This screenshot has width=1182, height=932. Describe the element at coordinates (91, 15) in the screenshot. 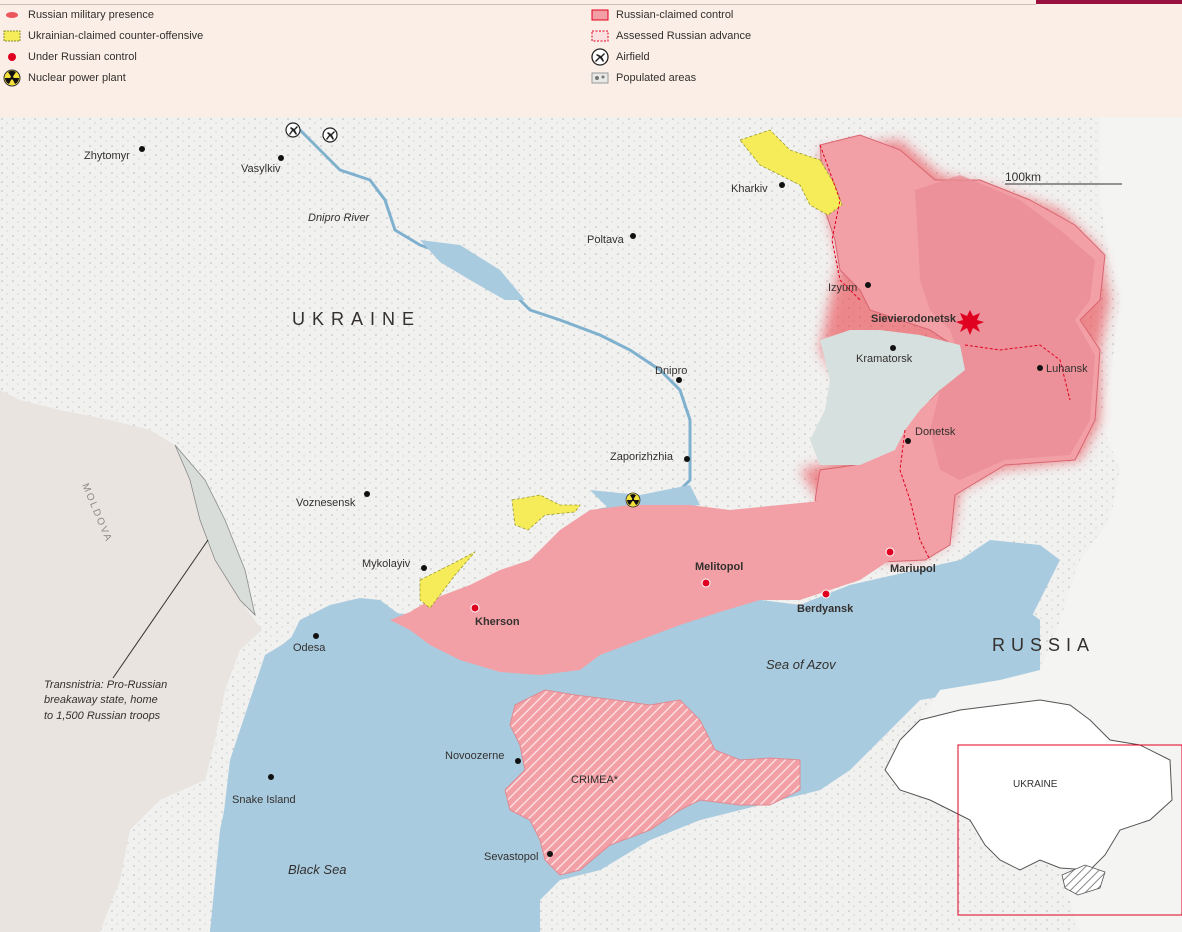

I see `legend-label: Russian military presence` at that location.